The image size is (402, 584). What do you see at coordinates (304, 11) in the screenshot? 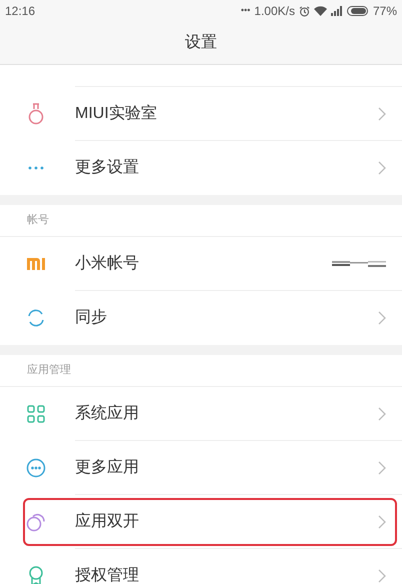
I see `alarm-icon` at bounding box center [304, 11].